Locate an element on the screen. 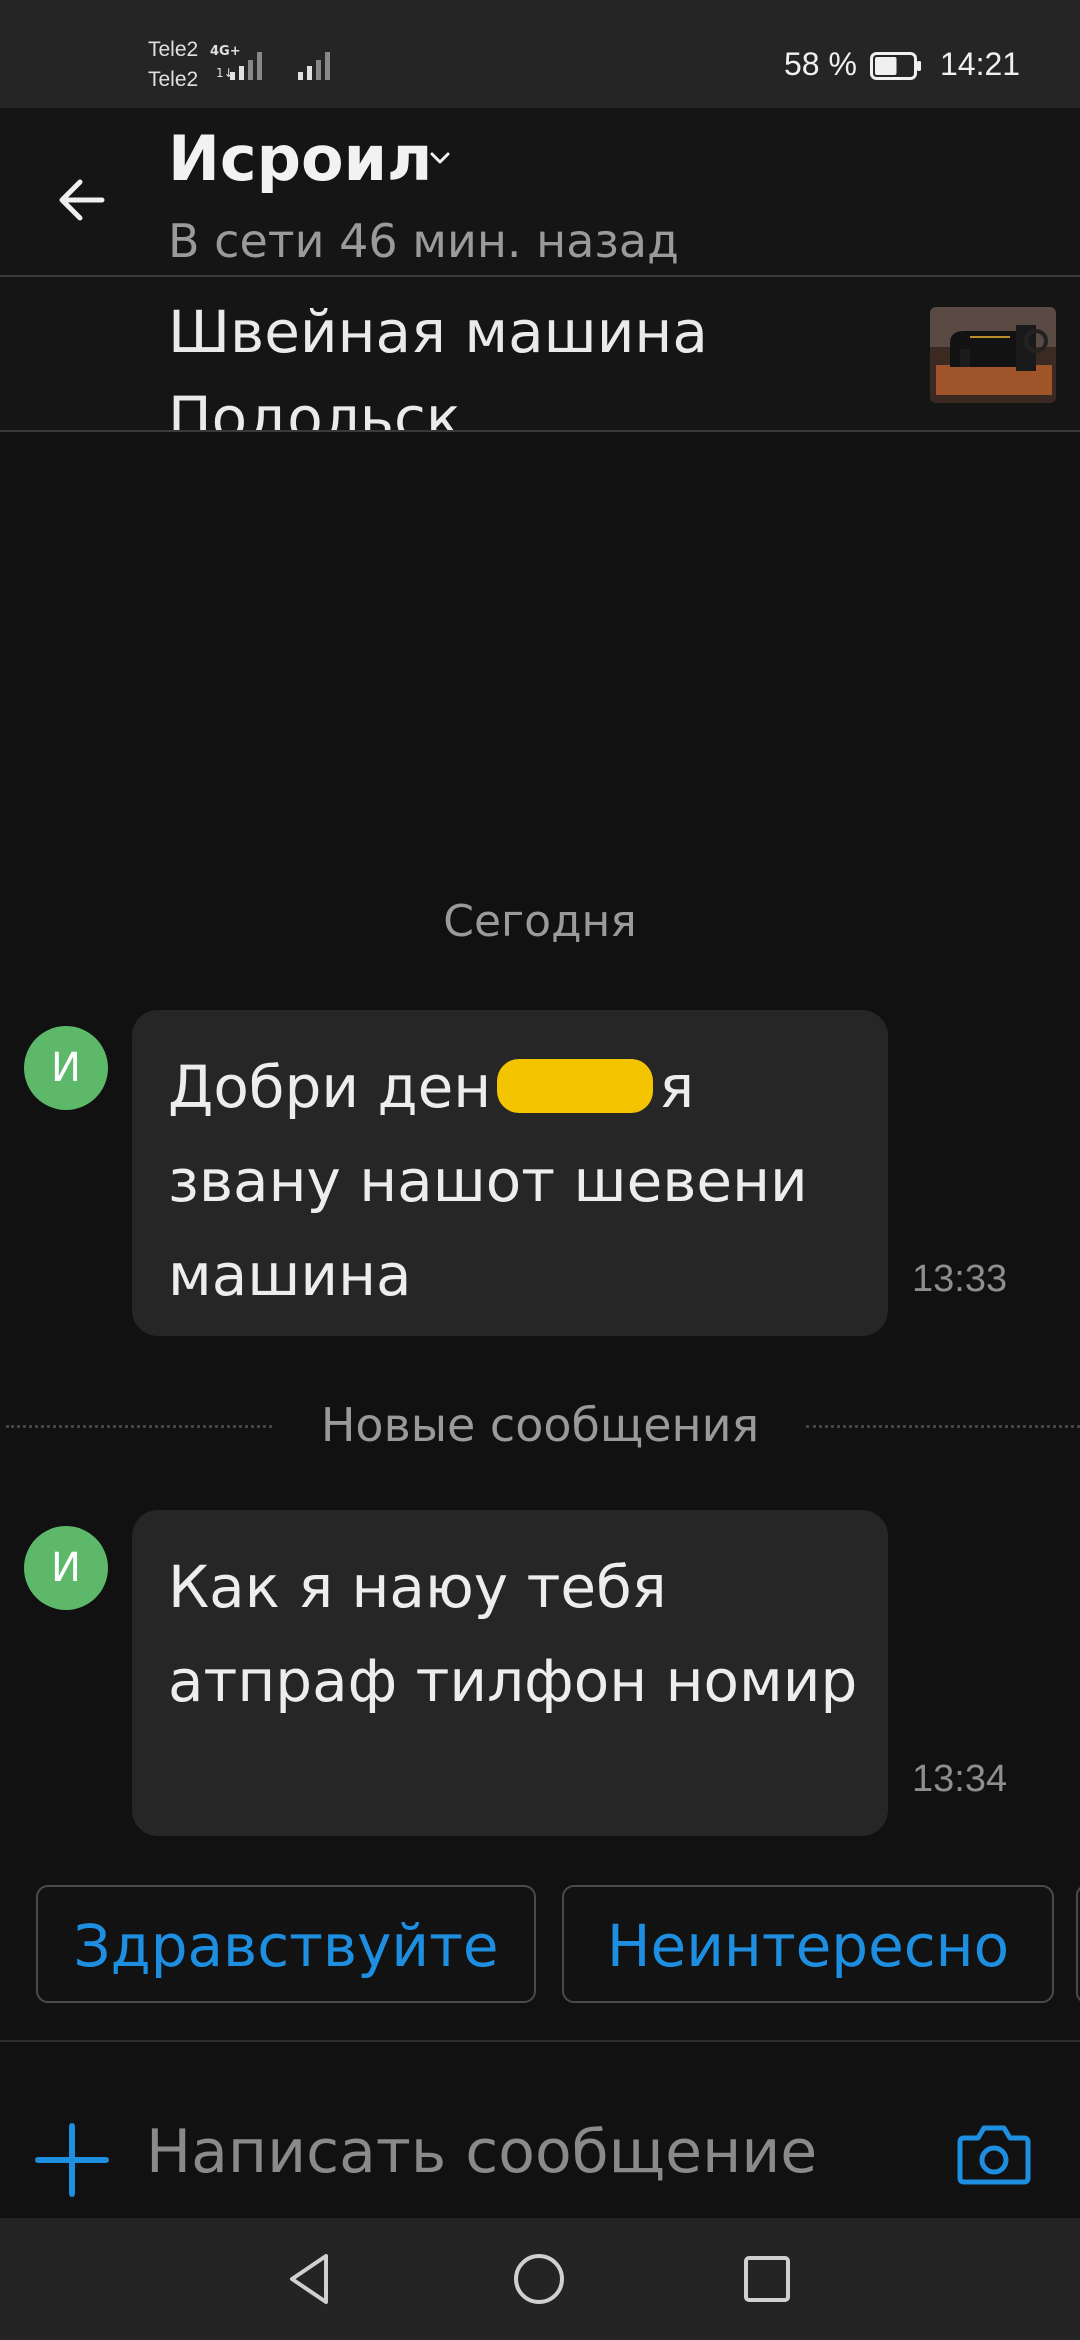  listing-divider is located at coordinates (540, 431).